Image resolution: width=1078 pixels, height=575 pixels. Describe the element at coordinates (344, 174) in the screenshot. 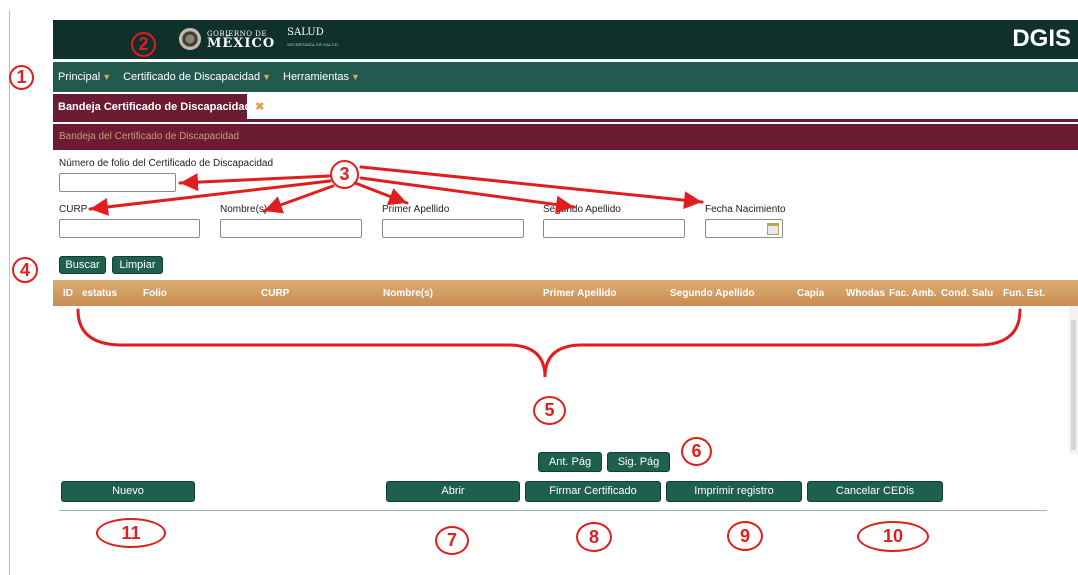

I see `annotation-marker-3: 3` at that location.